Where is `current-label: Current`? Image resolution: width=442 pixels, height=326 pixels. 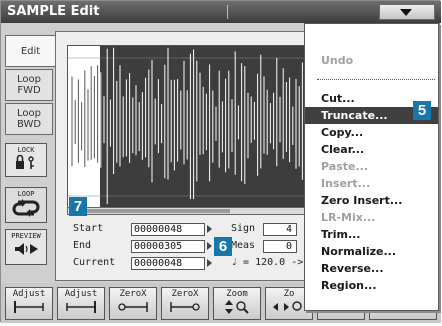
current-label: Current is located at coordinates (94, 262).